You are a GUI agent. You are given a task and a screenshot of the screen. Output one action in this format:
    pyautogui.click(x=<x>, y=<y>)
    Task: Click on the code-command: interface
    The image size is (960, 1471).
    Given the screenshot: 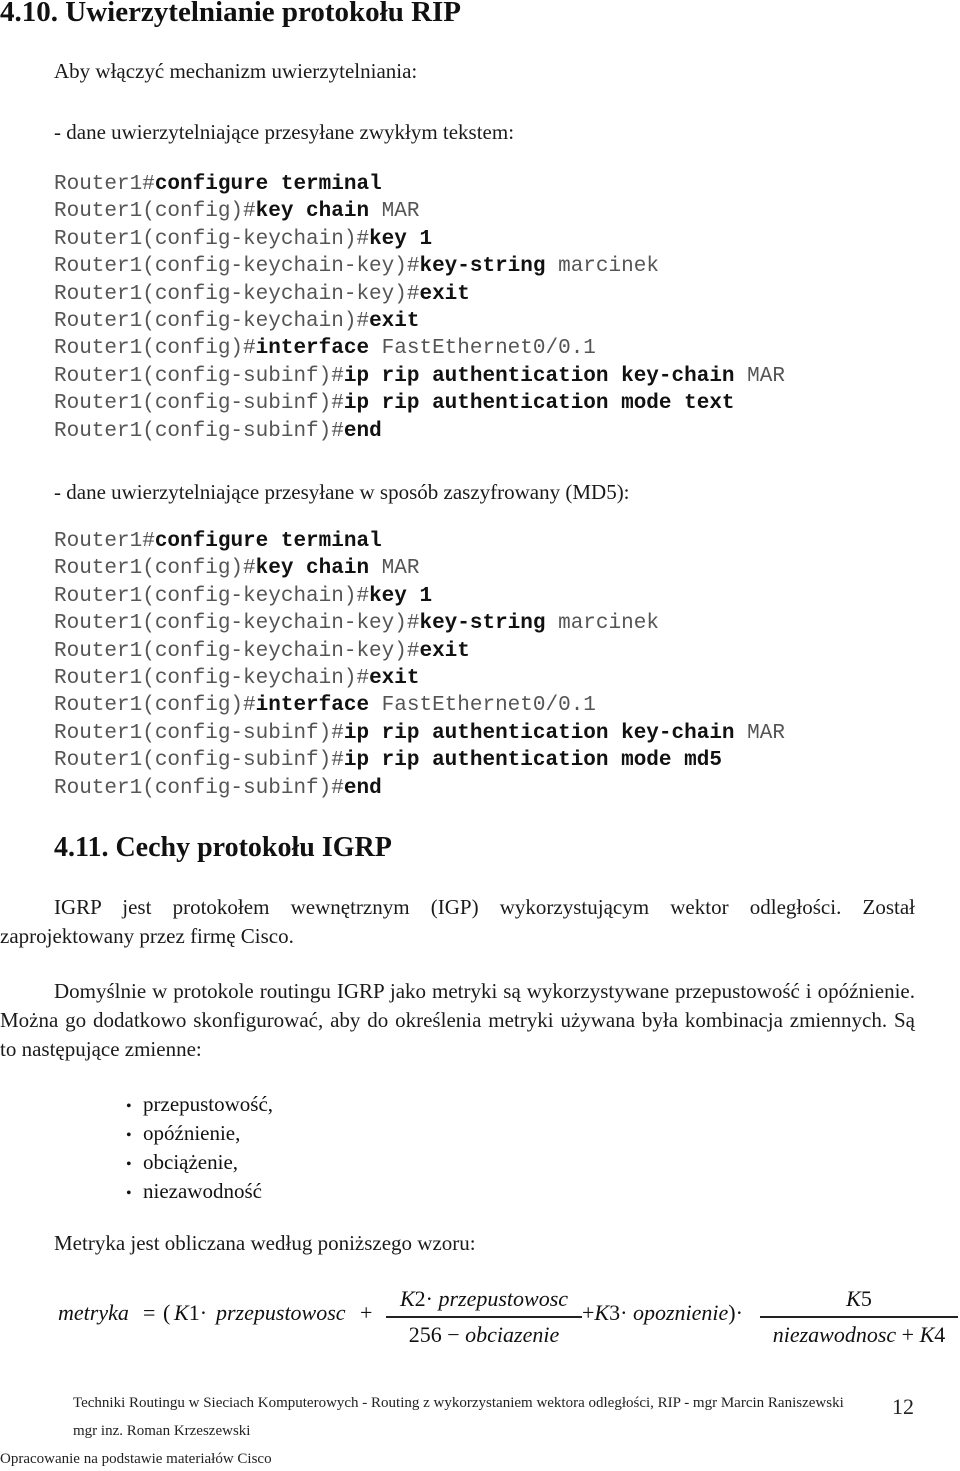 What is the action you would take?
    pyautogui.click(x=312, y=349)
    